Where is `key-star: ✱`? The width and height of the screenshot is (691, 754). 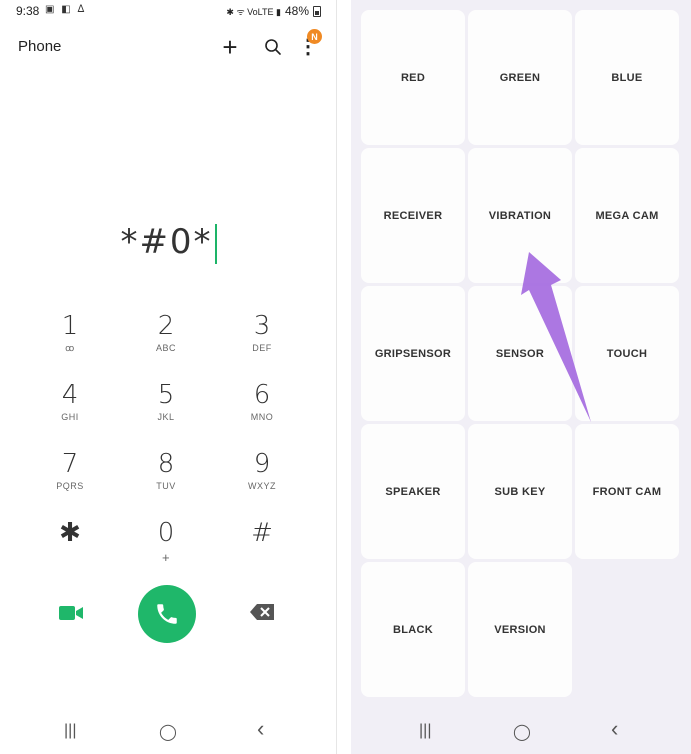
key-star: ✱ is located at coordinates (70, 549).